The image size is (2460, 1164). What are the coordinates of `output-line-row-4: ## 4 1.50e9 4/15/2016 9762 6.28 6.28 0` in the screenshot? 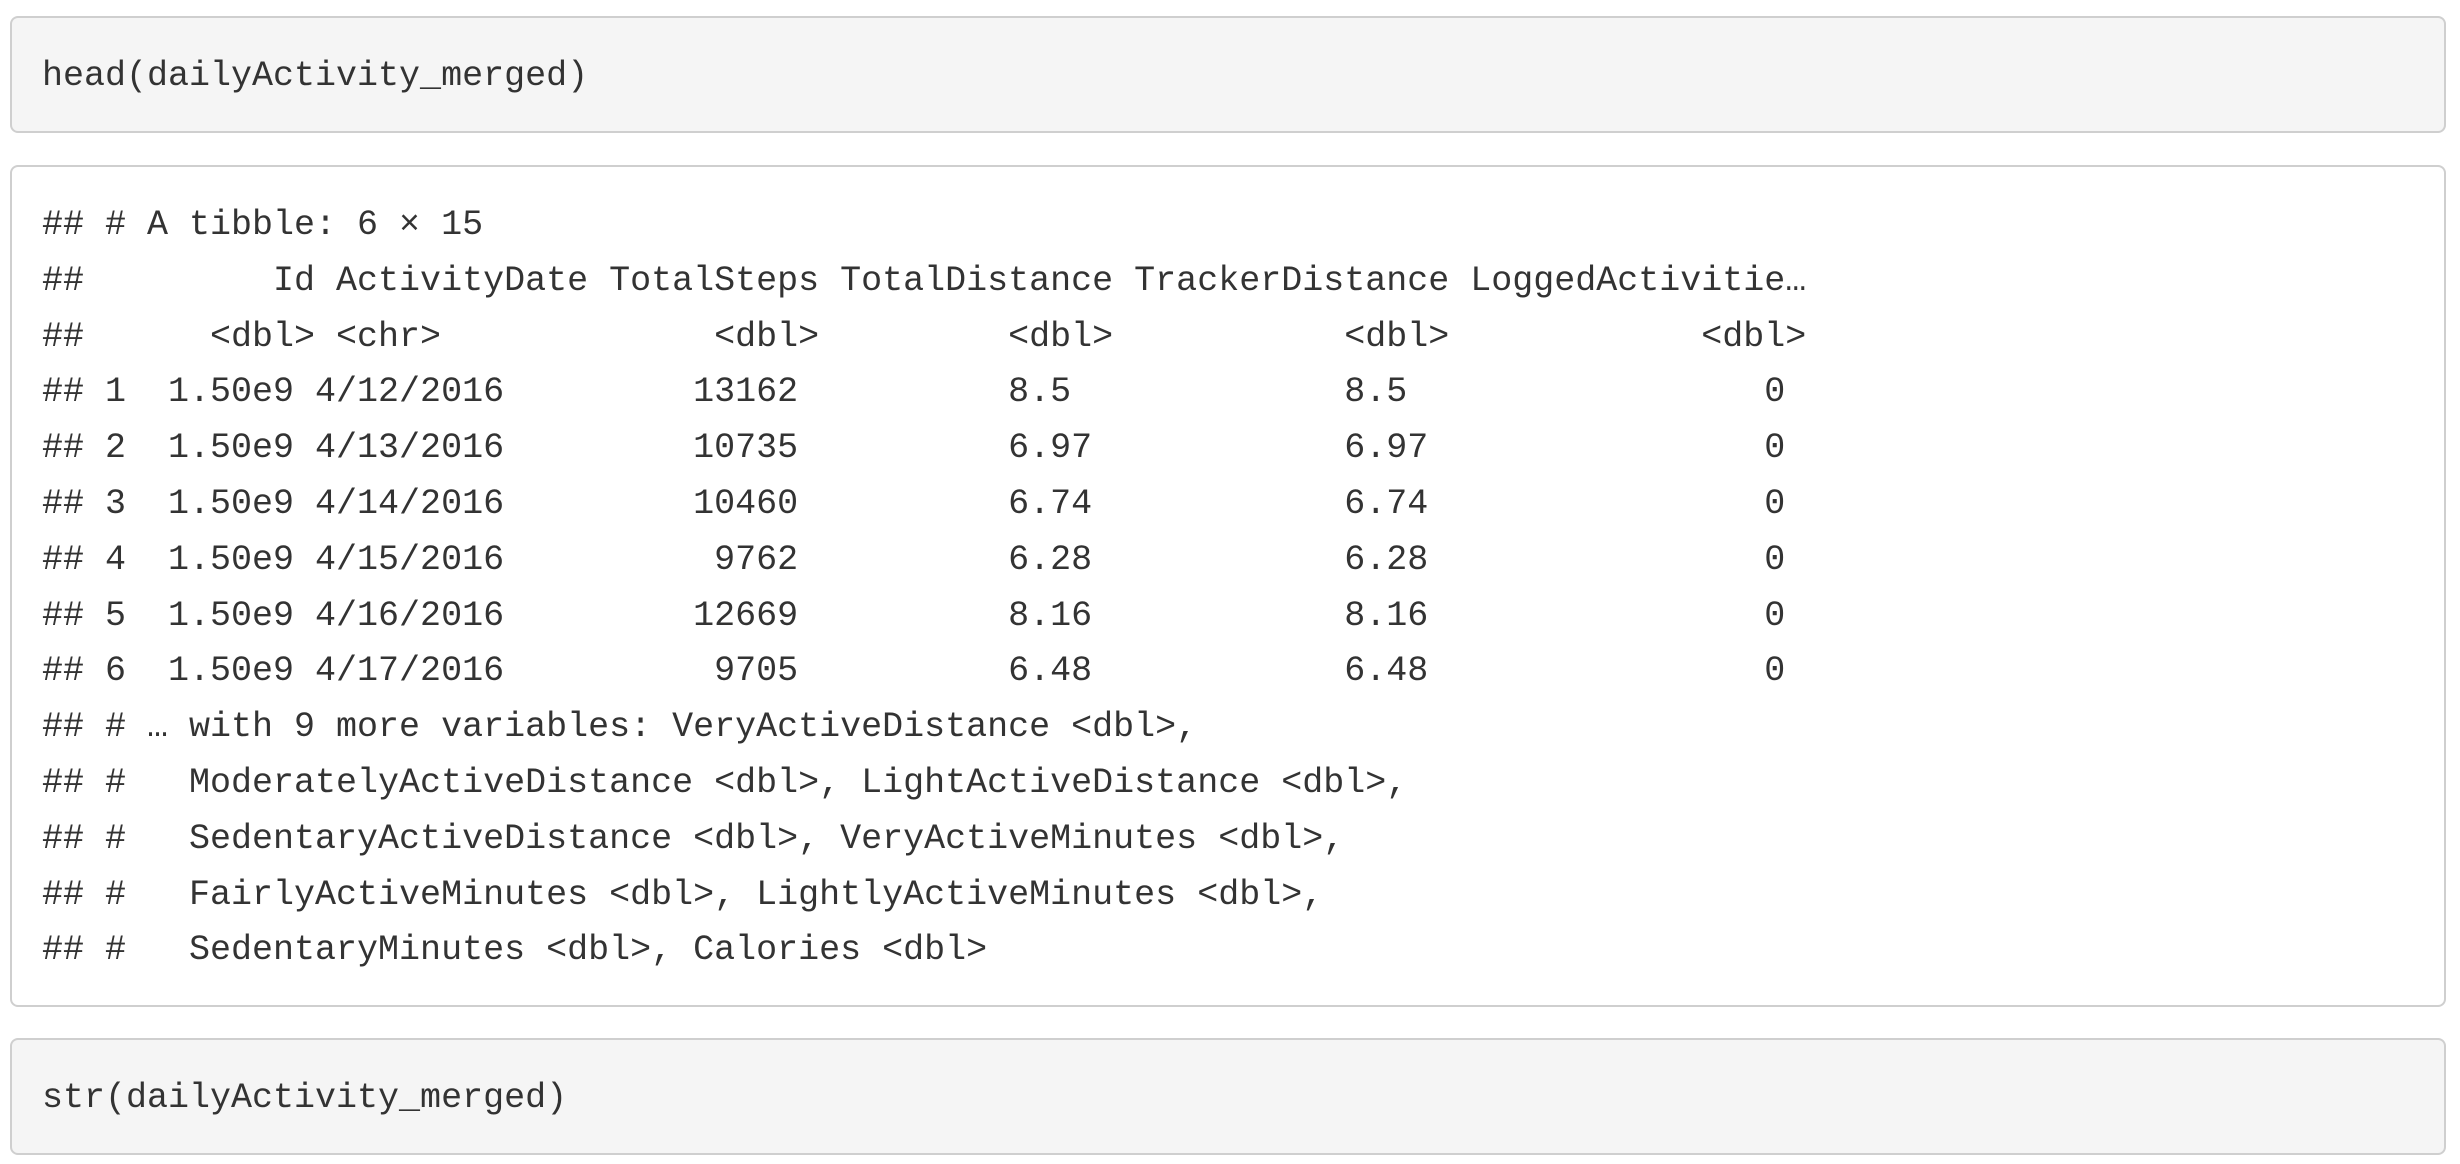 It's located at (914, 559).